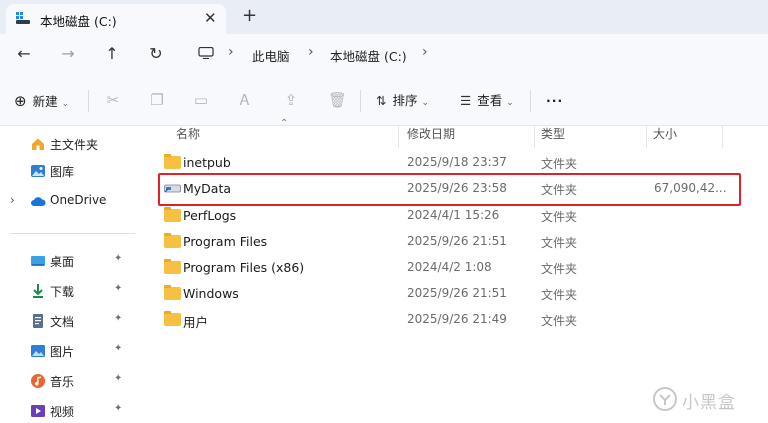 The width and height of the screenshot is (768, 423). Describe the element at coordinates (449, 267) in the screenshot. I see `file-modified: 2024/4/2 1:08` at that location.